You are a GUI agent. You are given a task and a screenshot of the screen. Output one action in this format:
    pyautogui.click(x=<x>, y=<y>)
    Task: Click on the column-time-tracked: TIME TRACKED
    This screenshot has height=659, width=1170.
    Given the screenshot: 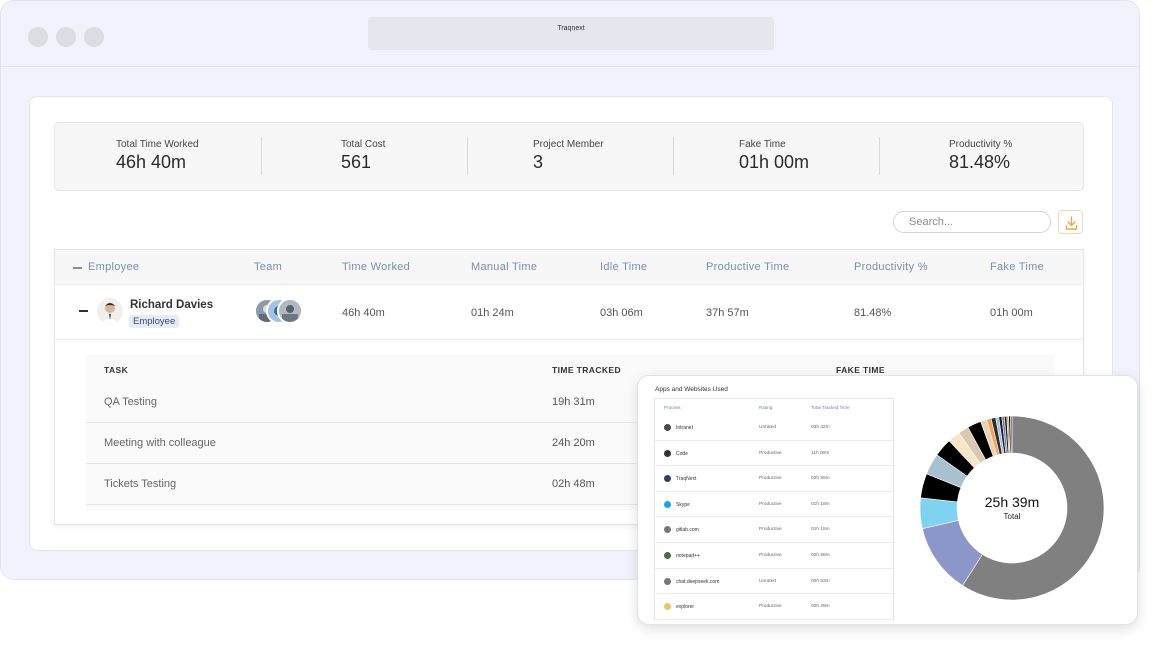 What is the action you would take?
    pyautogui.click(x=587, y=370)
    